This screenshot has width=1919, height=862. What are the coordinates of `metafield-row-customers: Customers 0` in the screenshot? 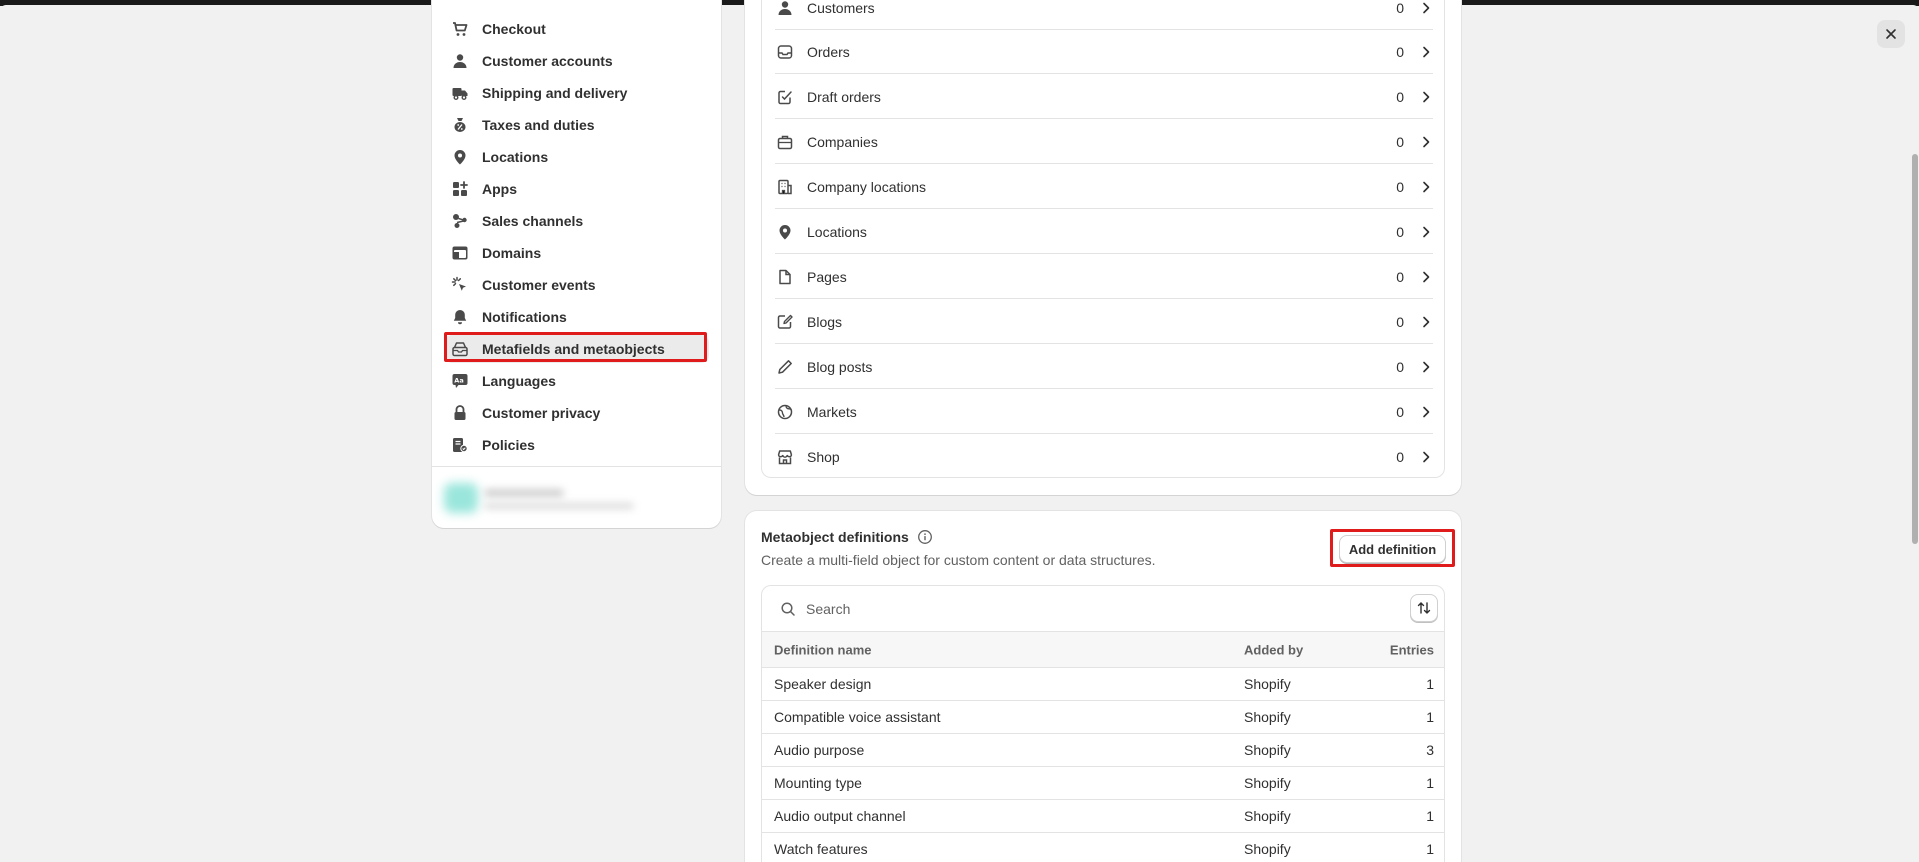 It's located at (1103, 15).